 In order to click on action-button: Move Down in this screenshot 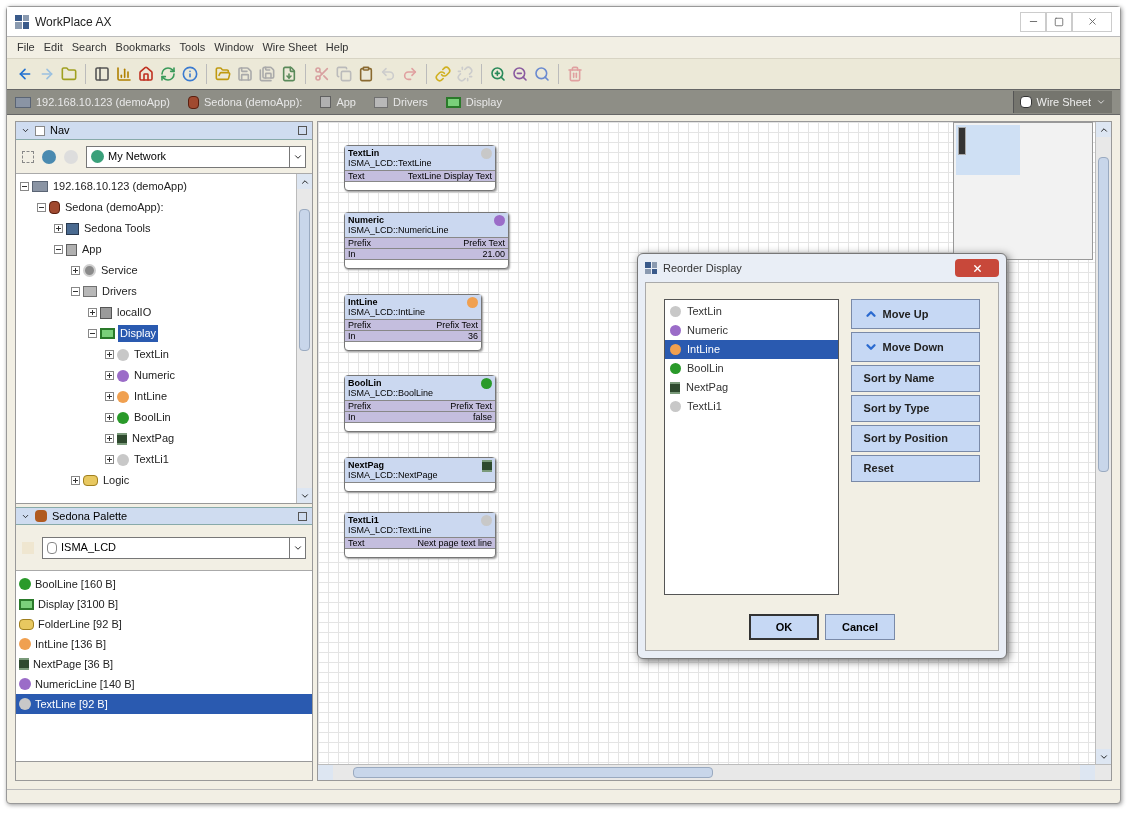, I will do `click(915, 347)`.